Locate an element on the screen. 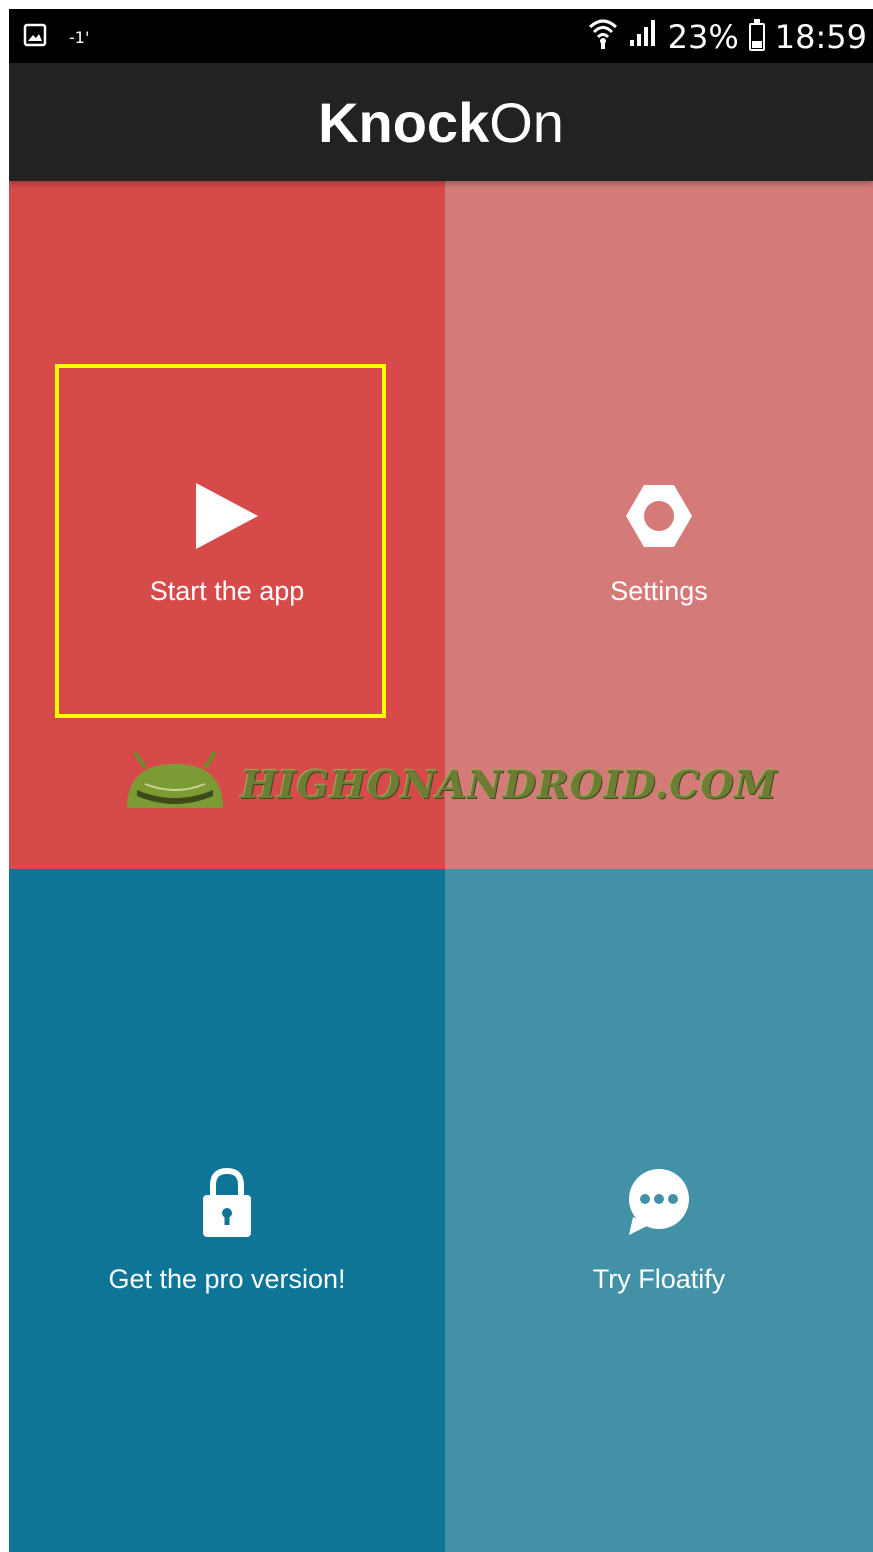 The width and height of the screenshot is (873, 1552). app-title-bar: Knock On is located at coordinates (441, 122).